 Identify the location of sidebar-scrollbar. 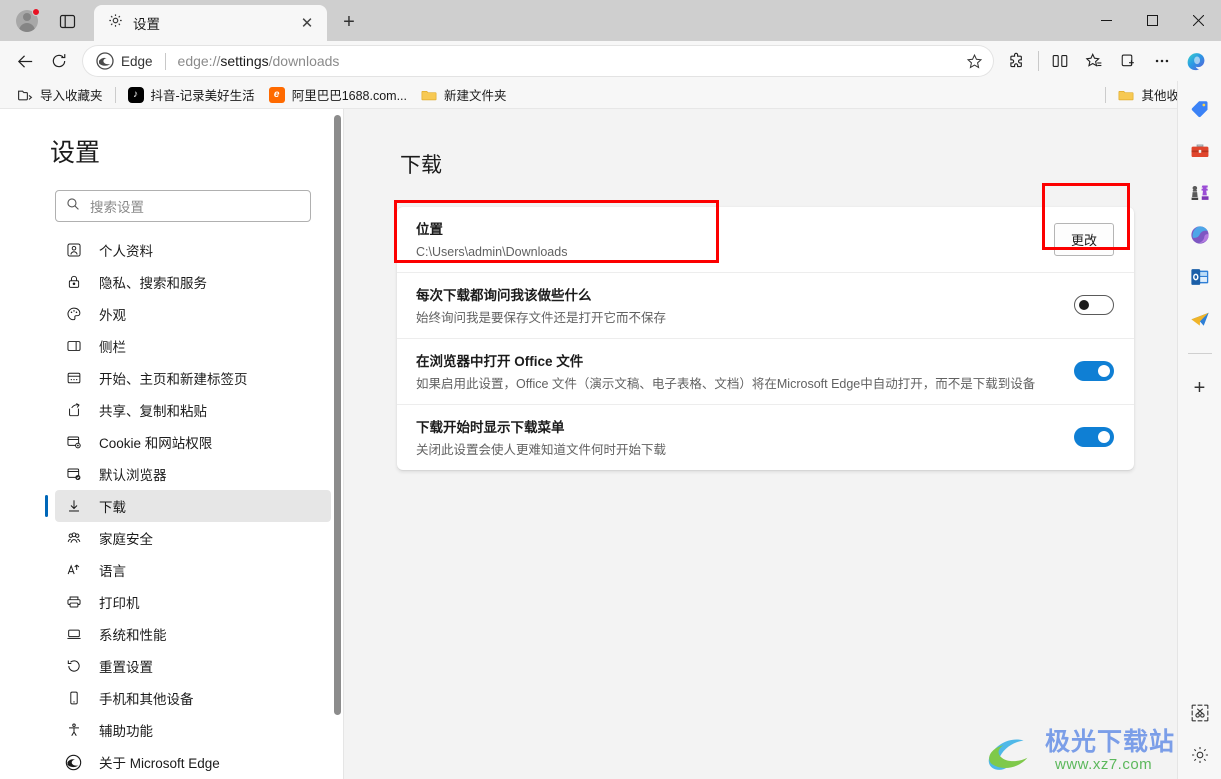
(337, 415).